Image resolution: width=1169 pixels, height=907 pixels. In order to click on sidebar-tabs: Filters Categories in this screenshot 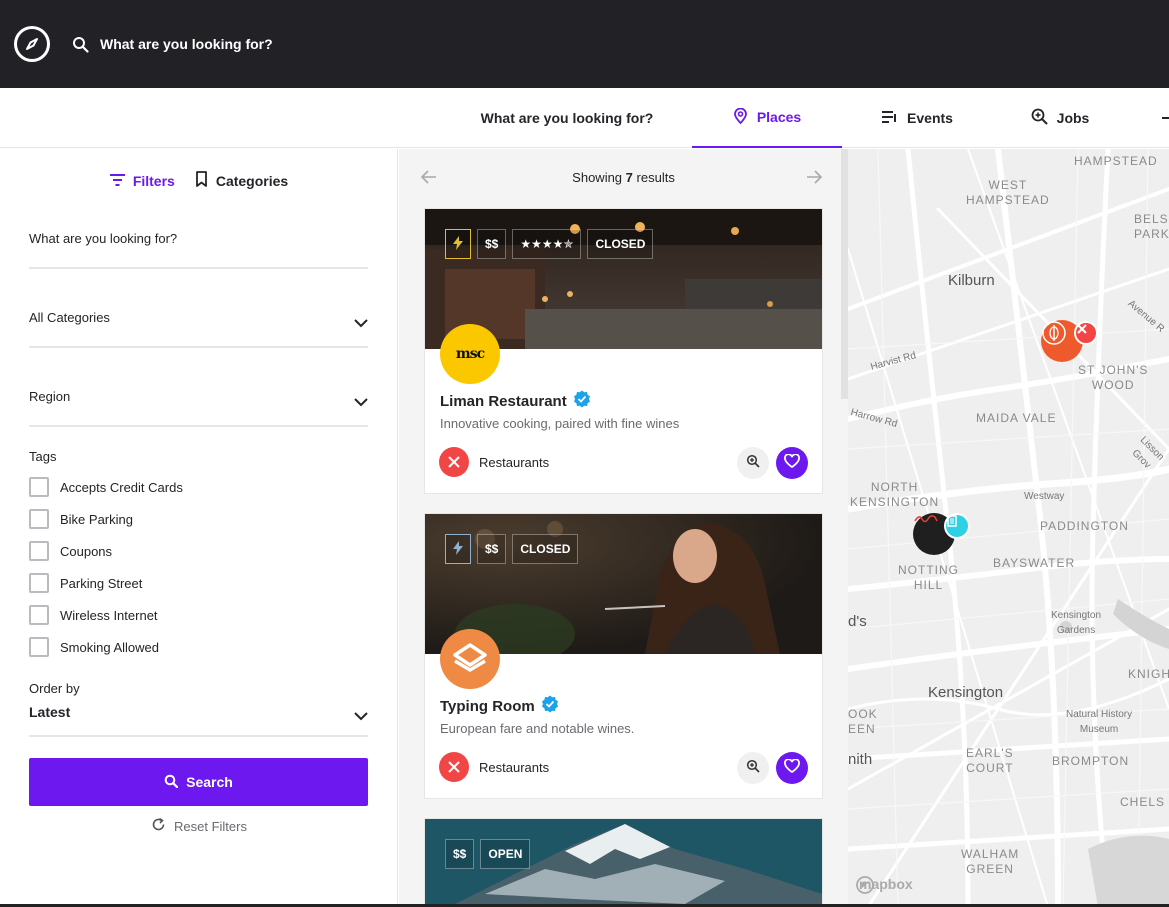, I will do `click(199, 180)`.